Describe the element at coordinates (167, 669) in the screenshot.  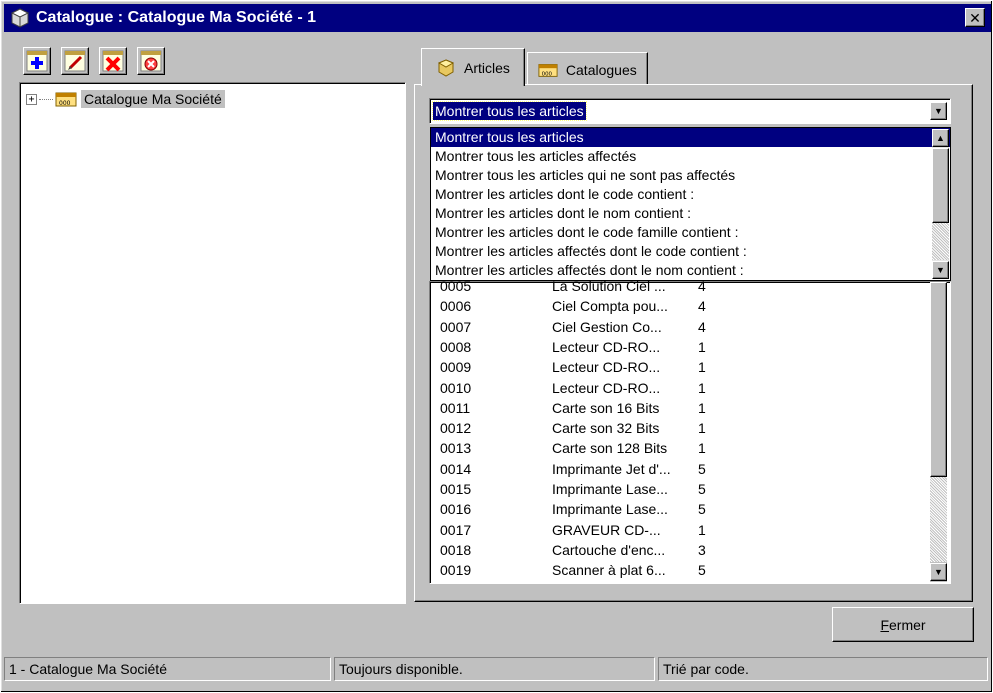
I see `status-catalogue: 1 - Catalogue Ma Société` at that location.